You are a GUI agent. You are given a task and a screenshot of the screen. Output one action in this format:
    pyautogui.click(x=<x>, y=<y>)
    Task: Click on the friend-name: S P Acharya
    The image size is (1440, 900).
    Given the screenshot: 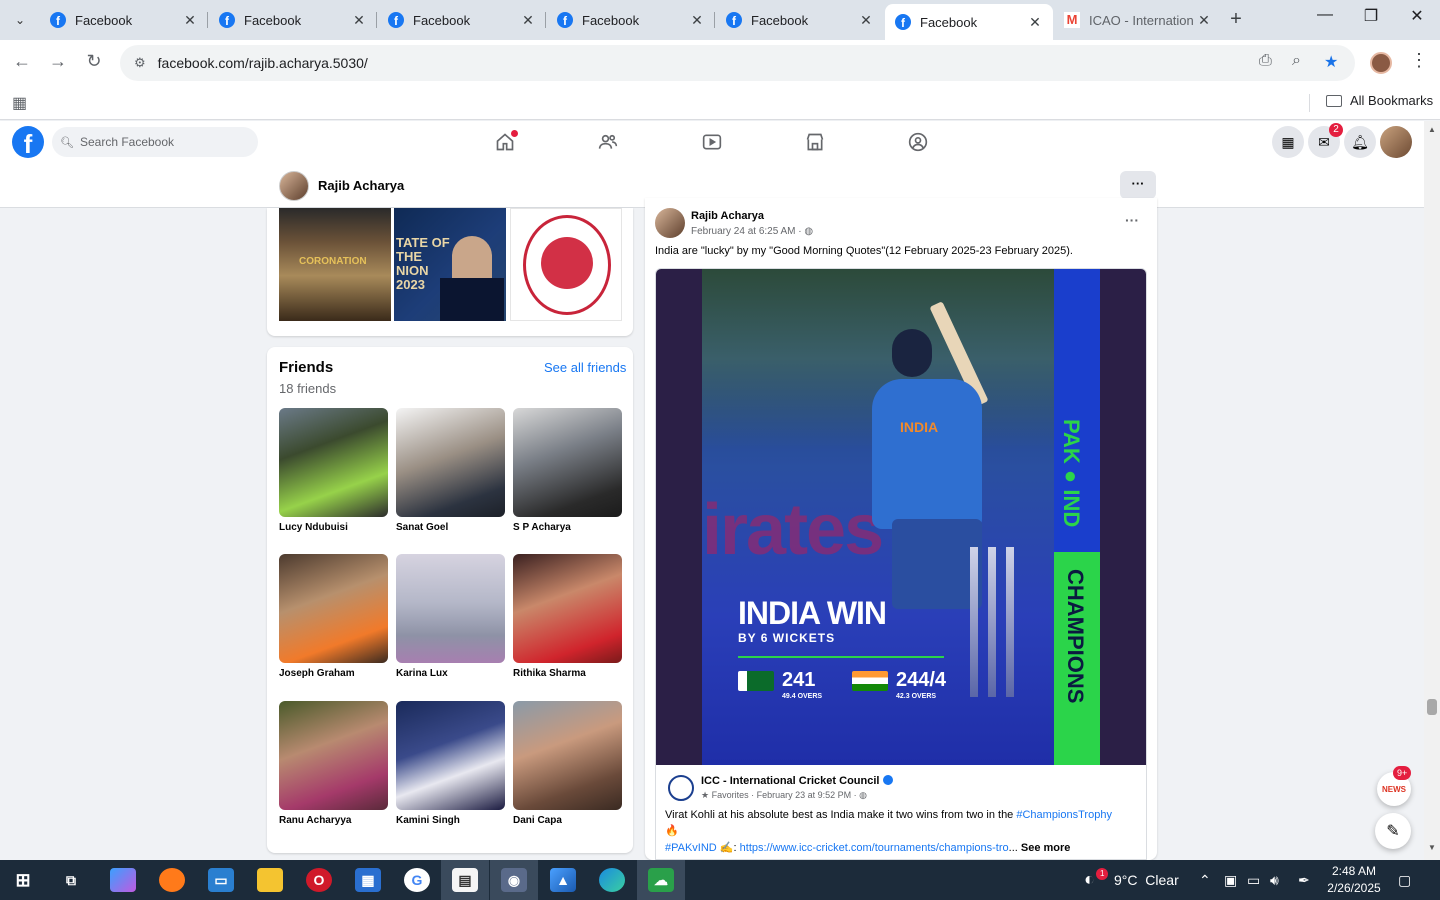 What is the action you would take?
    pyautogui.click(x=567, y=527)
    